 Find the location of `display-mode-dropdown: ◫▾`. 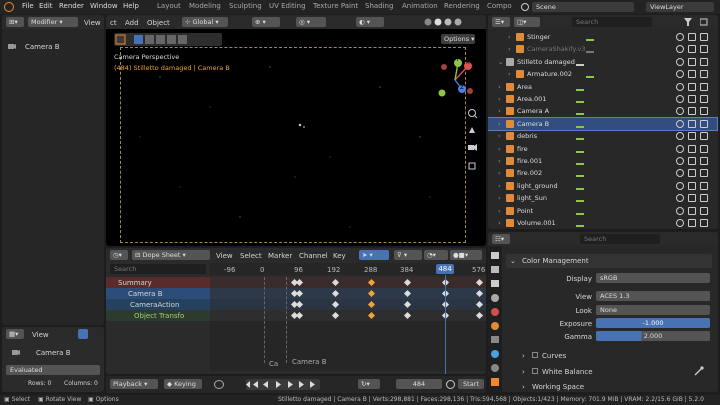

display-mode-dropdown: ◫▾ is located at coordinates (527, 22).